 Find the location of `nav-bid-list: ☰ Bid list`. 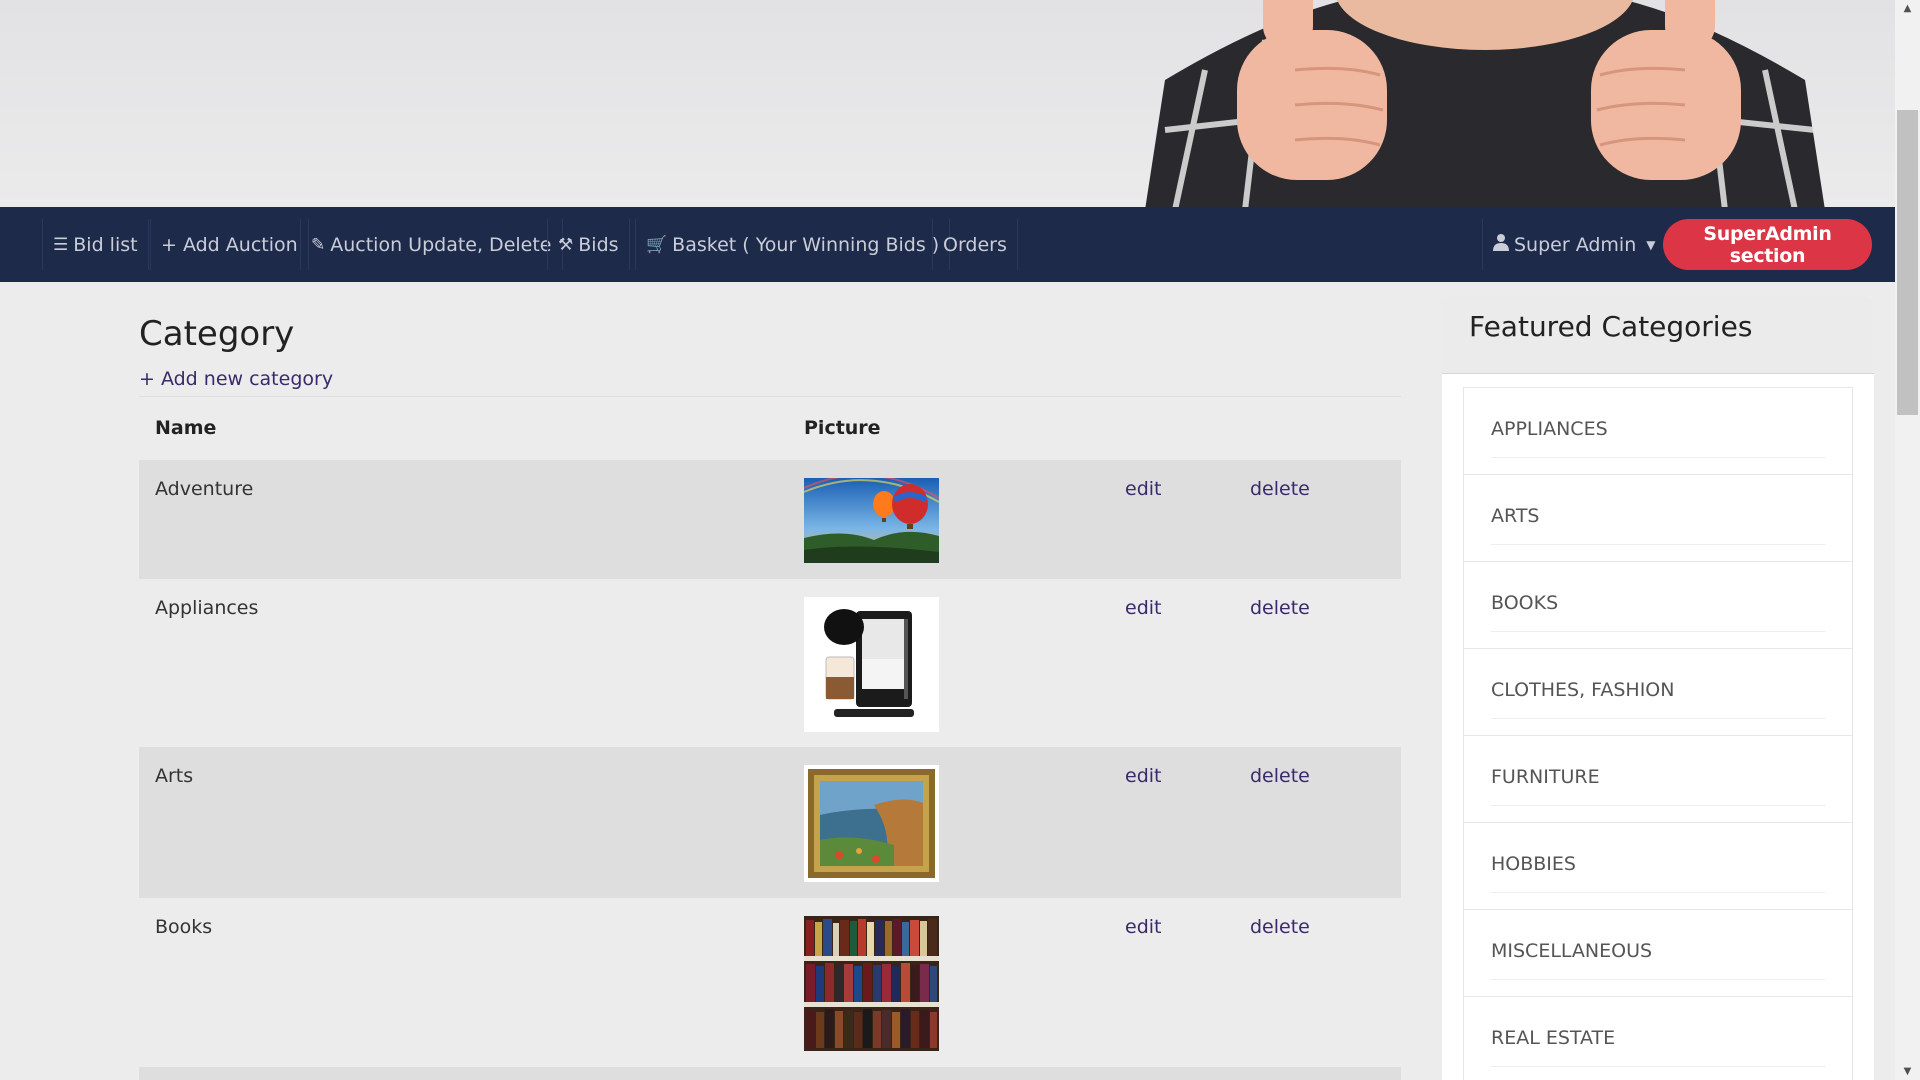

nav-bid-list: ☰ Bid list is located at coordinates (95, 244).